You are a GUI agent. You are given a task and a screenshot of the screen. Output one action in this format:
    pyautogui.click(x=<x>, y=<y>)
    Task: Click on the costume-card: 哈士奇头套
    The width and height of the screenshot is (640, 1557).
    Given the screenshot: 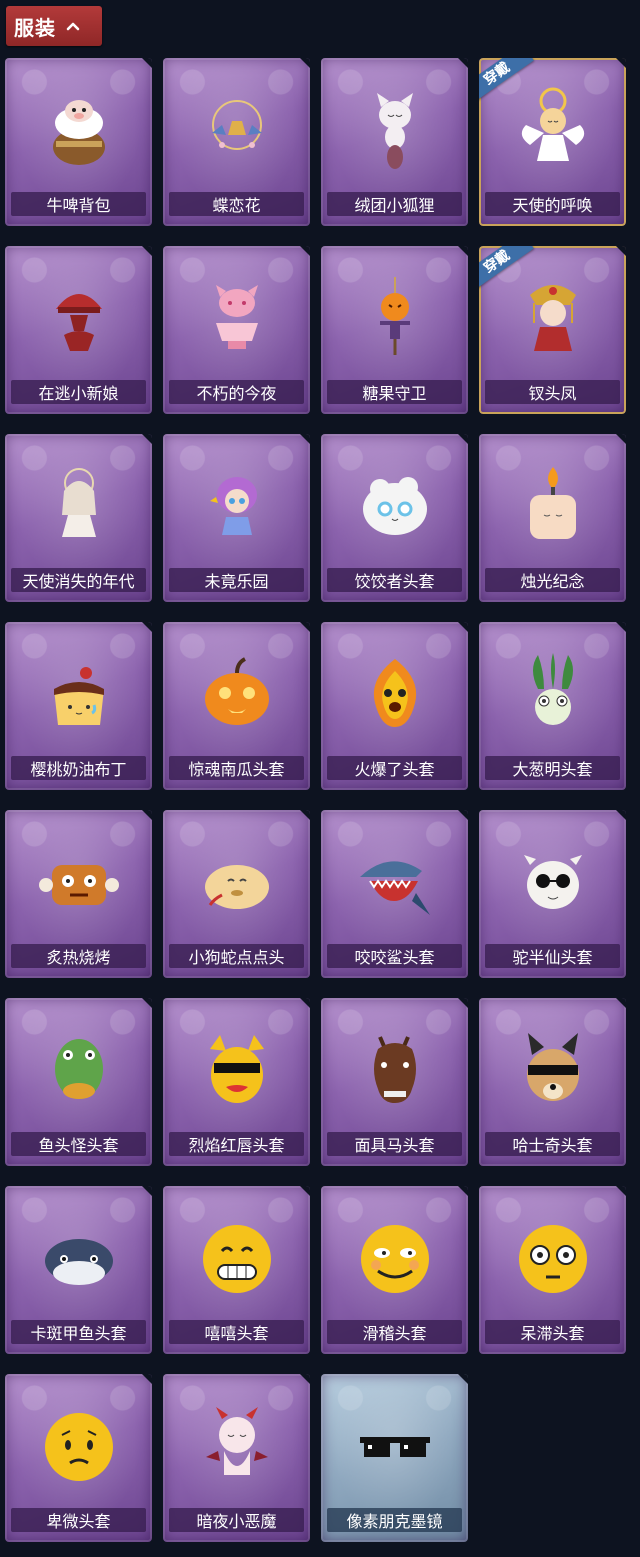 What is the action you would take?
    pyautogui.click(x=552, y=1082)
    